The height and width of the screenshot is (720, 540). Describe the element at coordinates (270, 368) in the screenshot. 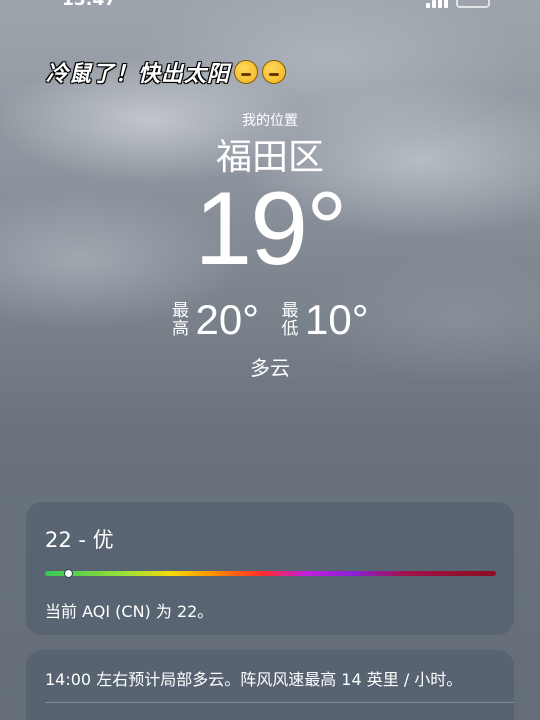

I see `weather-condition: 多云` at that location.